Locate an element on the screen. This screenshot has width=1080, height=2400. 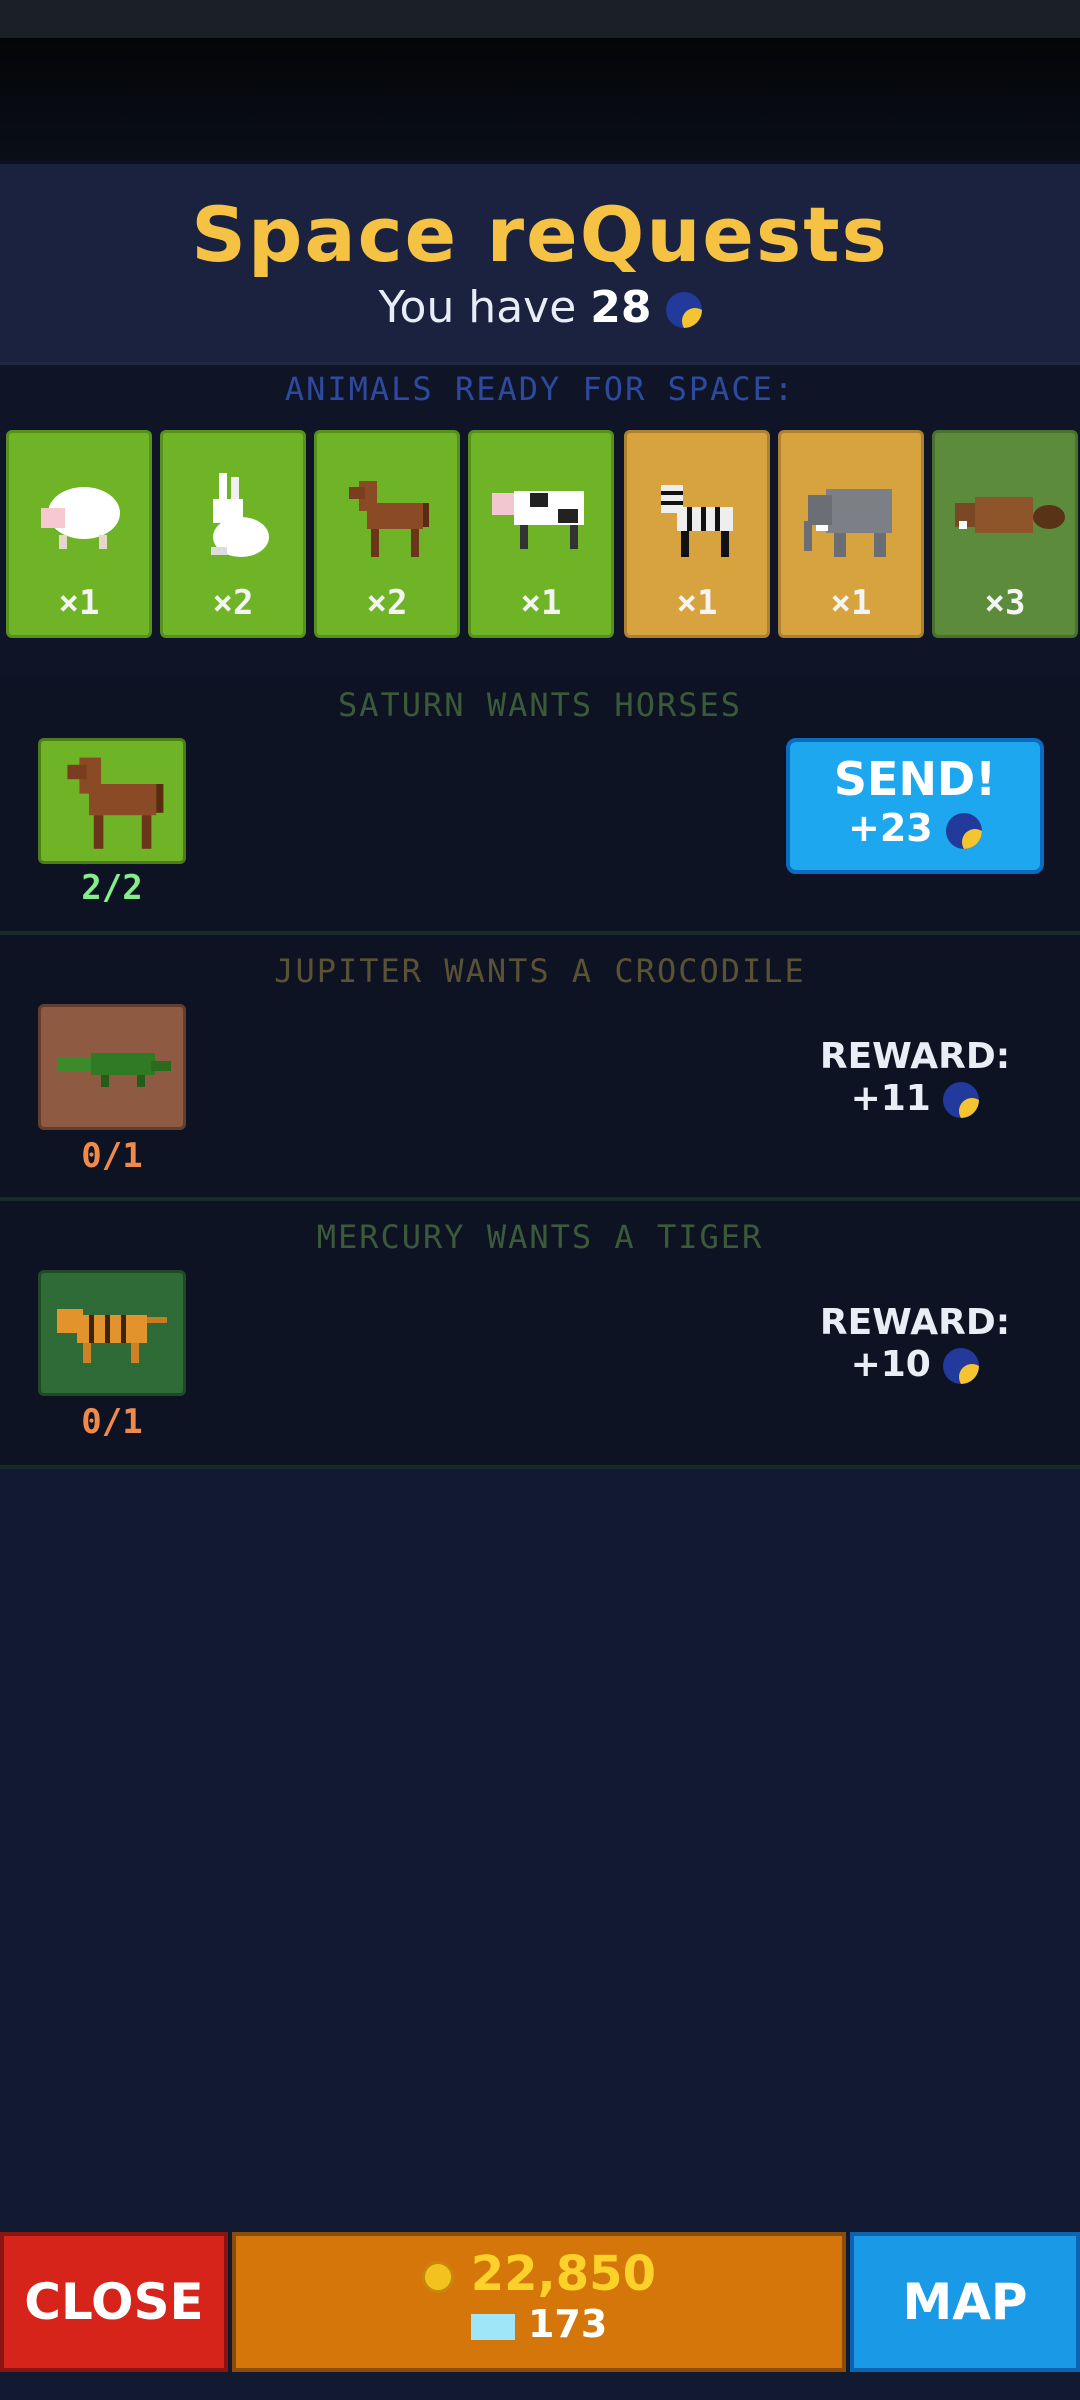
space-backdrop is located at coordinates (540, 99).